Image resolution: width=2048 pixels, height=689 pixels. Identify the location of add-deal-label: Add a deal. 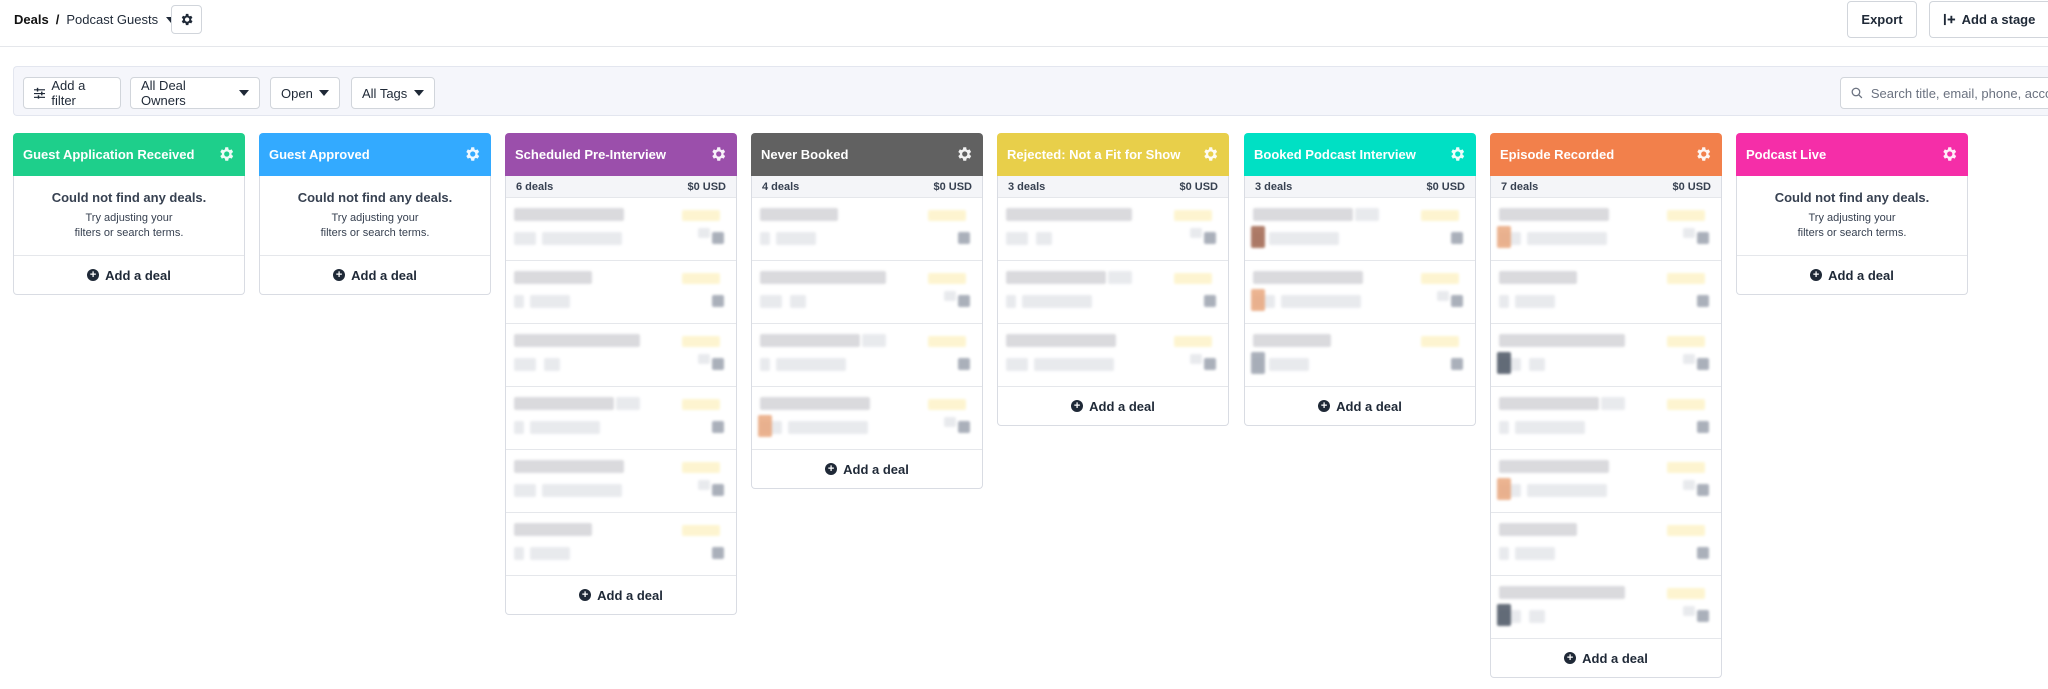
(876, 469).